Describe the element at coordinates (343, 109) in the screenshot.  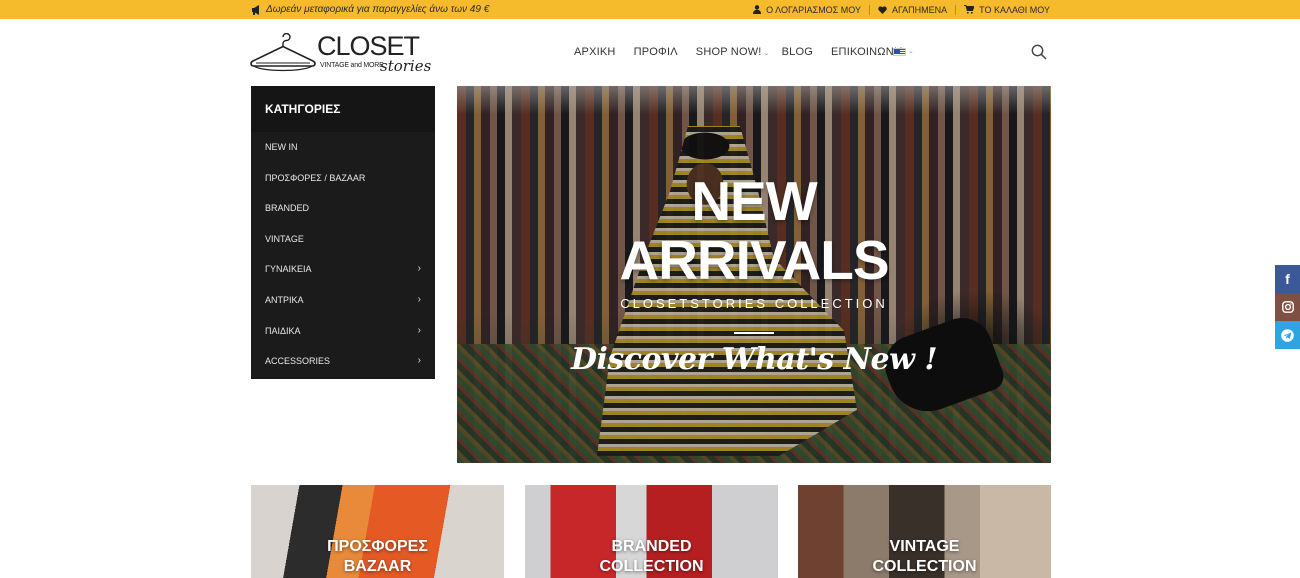
I see `categories-title: ΚΑΤΗΓΟΡΙΕΣ` at that location.